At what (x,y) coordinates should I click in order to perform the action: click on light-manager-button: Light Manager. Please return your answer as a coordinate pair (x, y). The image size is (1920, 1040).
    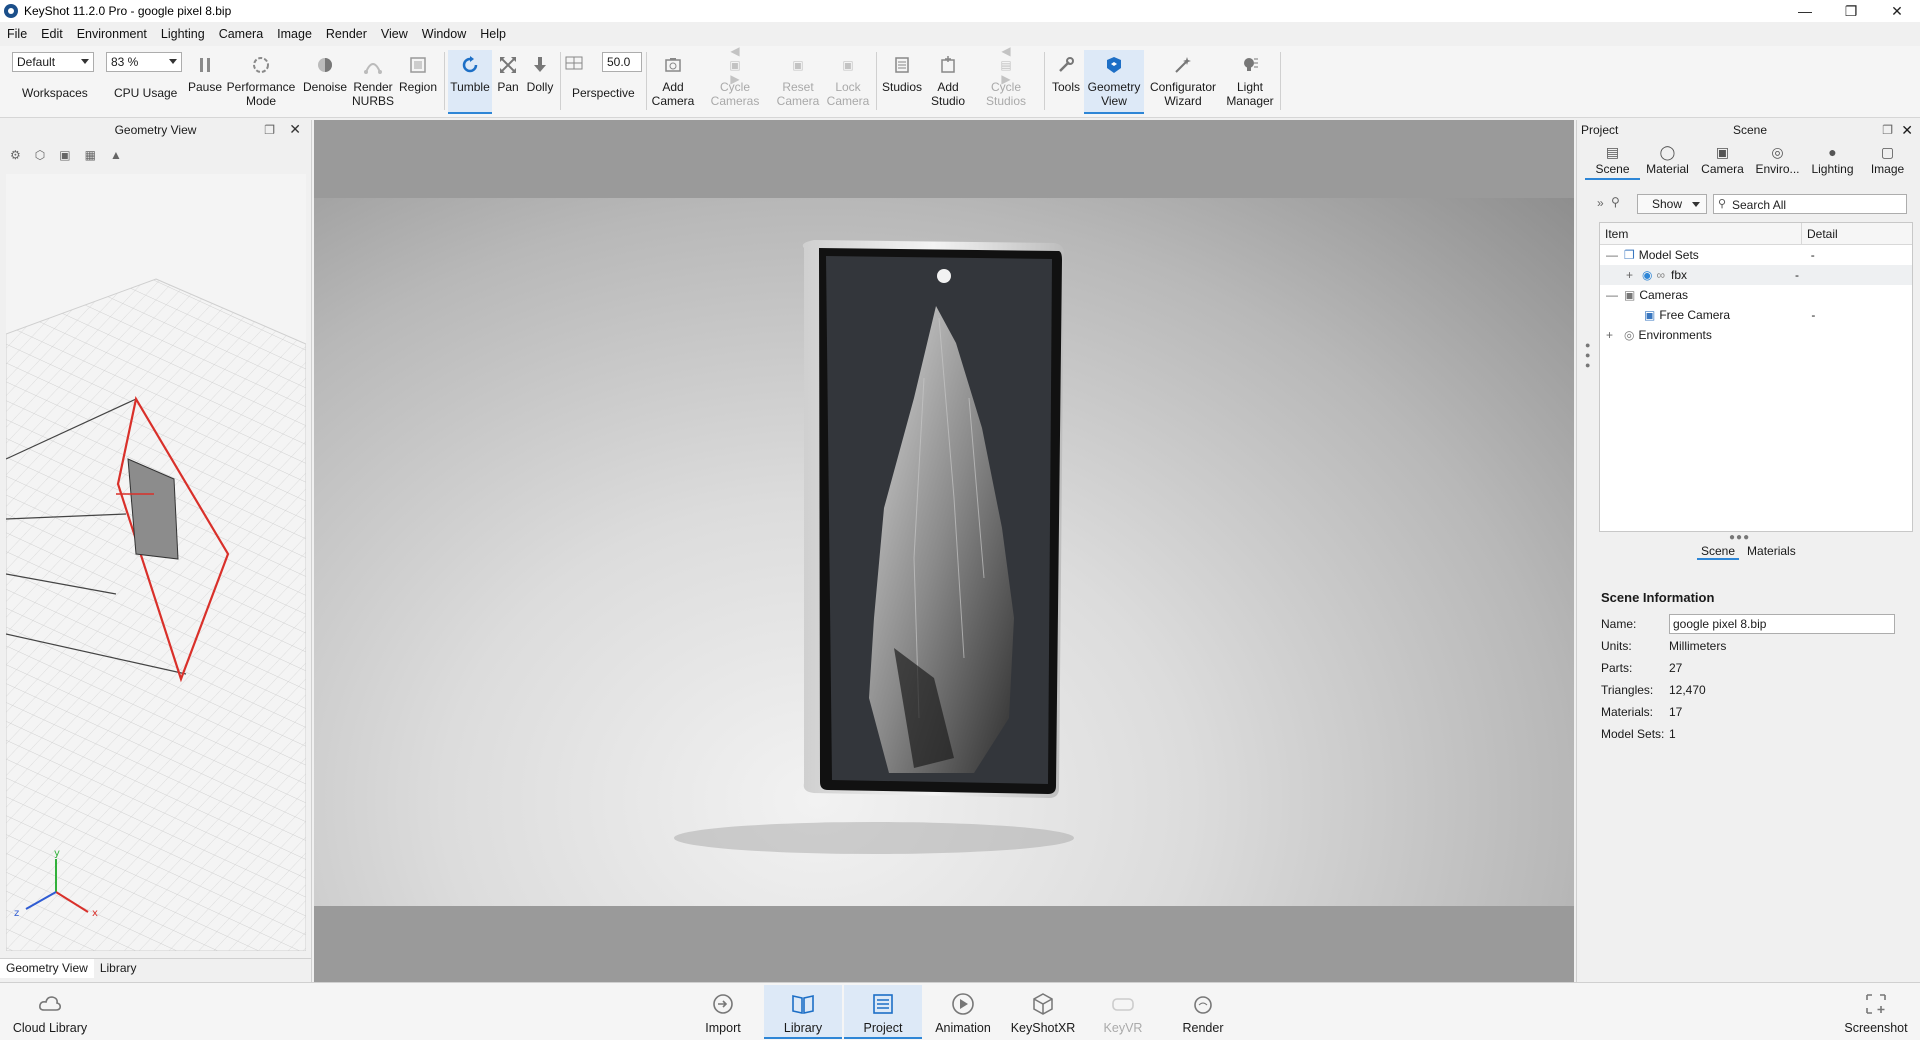
    Looking at the image, I should click on (1250, 82).